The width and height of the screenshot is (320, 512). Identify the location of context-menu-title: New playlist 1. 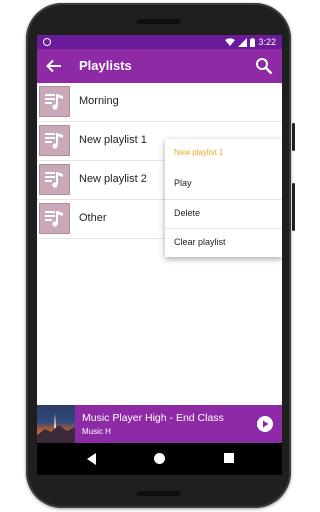
(199, 152).